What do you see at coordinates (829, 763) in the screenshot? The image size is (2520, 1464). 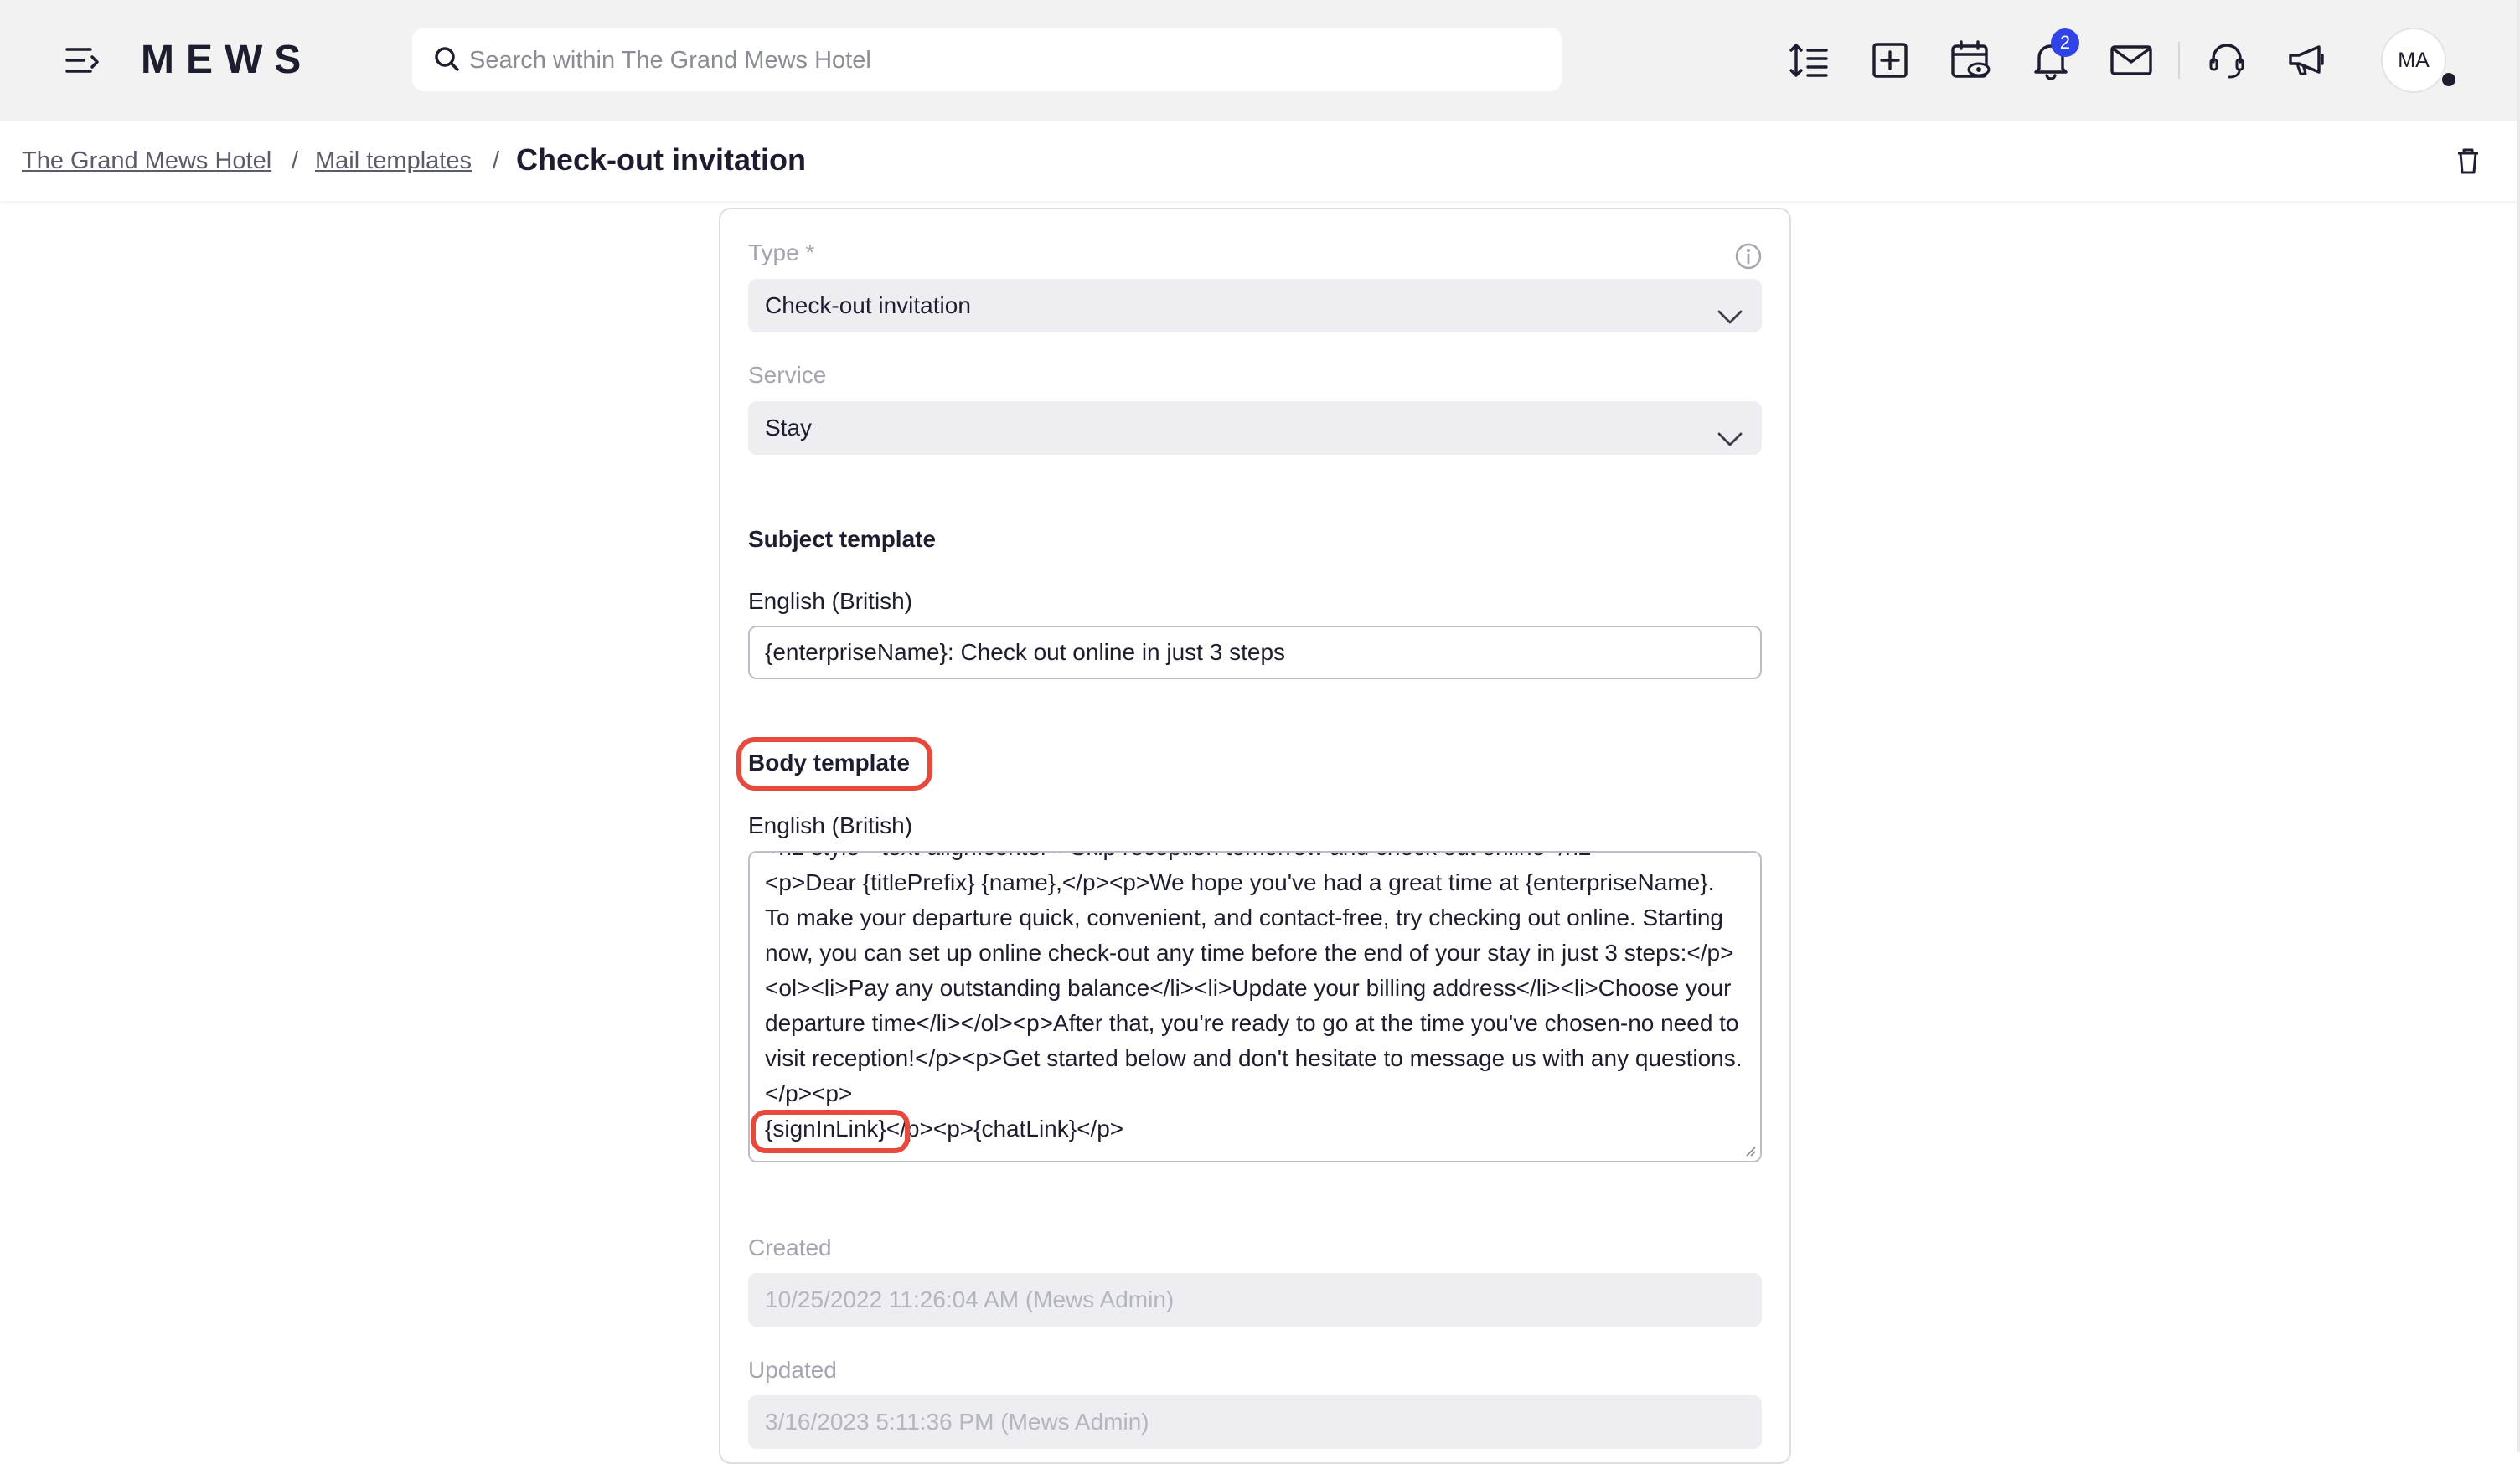 I see `body-template-title: Body template` at bounding box center [829, 763].